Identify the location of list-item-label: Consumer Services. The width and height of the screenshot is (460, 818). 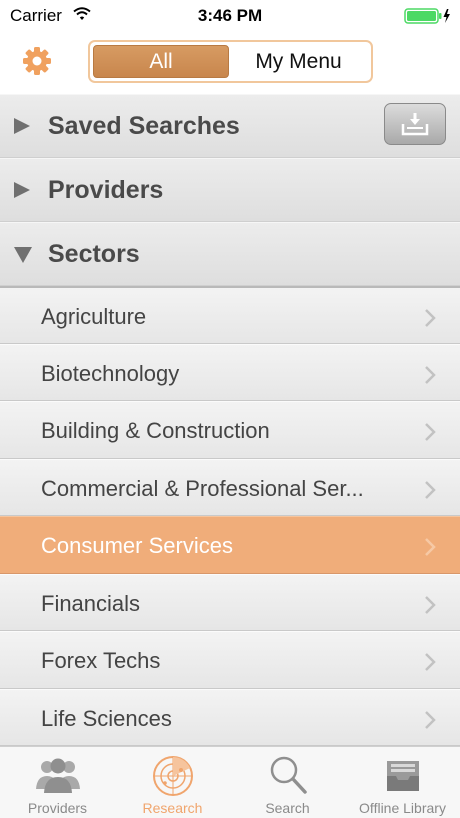
(137, 545).